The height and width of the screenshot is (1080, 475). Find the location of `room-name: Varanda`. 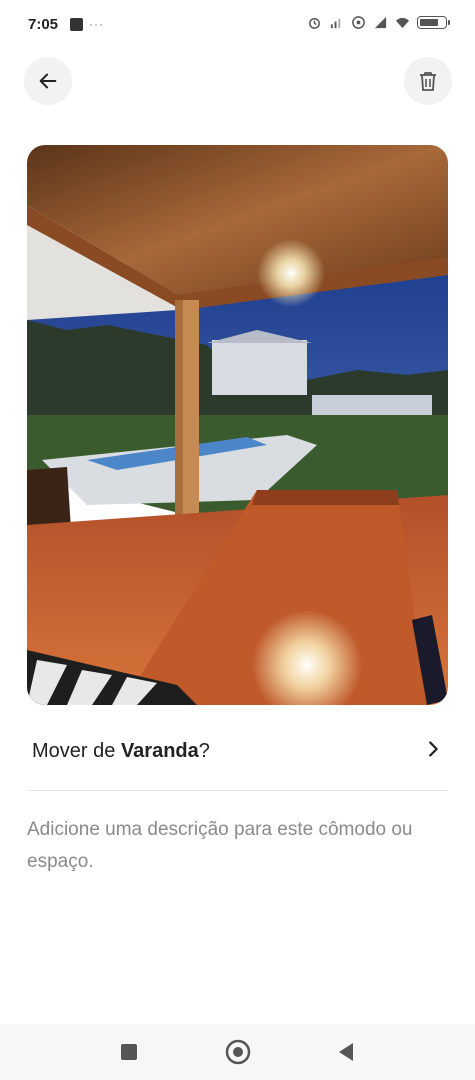

room-name: Varanda is located at coordinates (159, 751).